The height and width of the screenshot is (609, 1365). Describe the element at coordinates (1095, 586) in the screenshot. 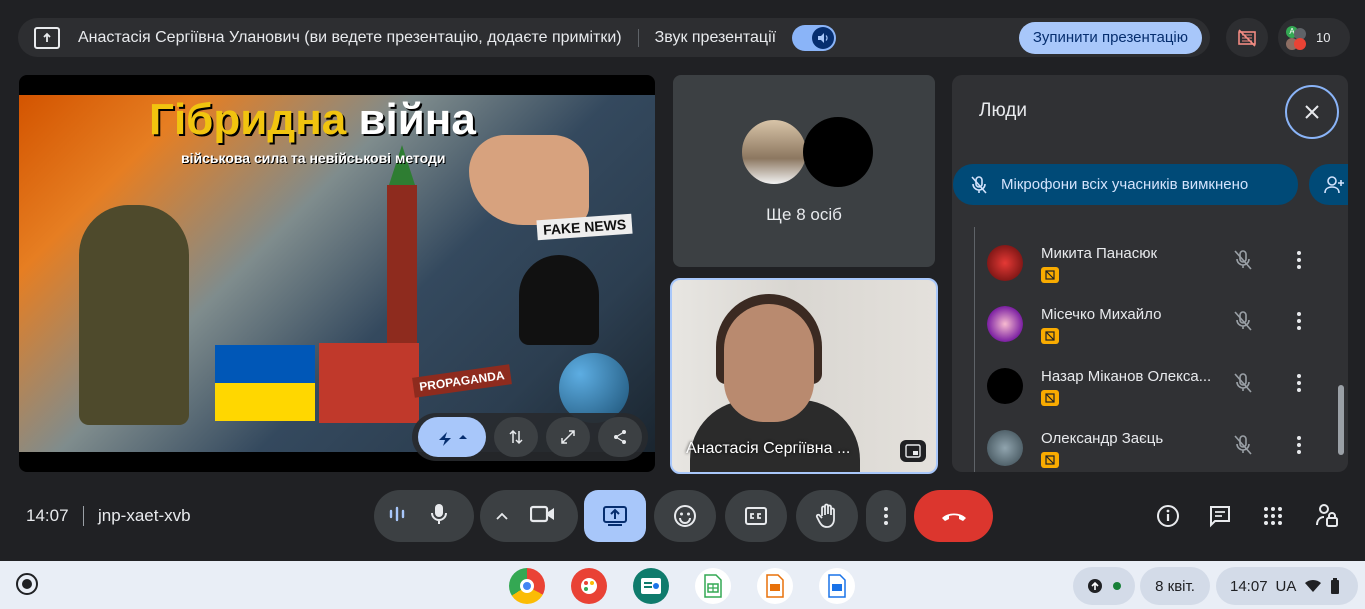

I see `upload-icon` at that location.